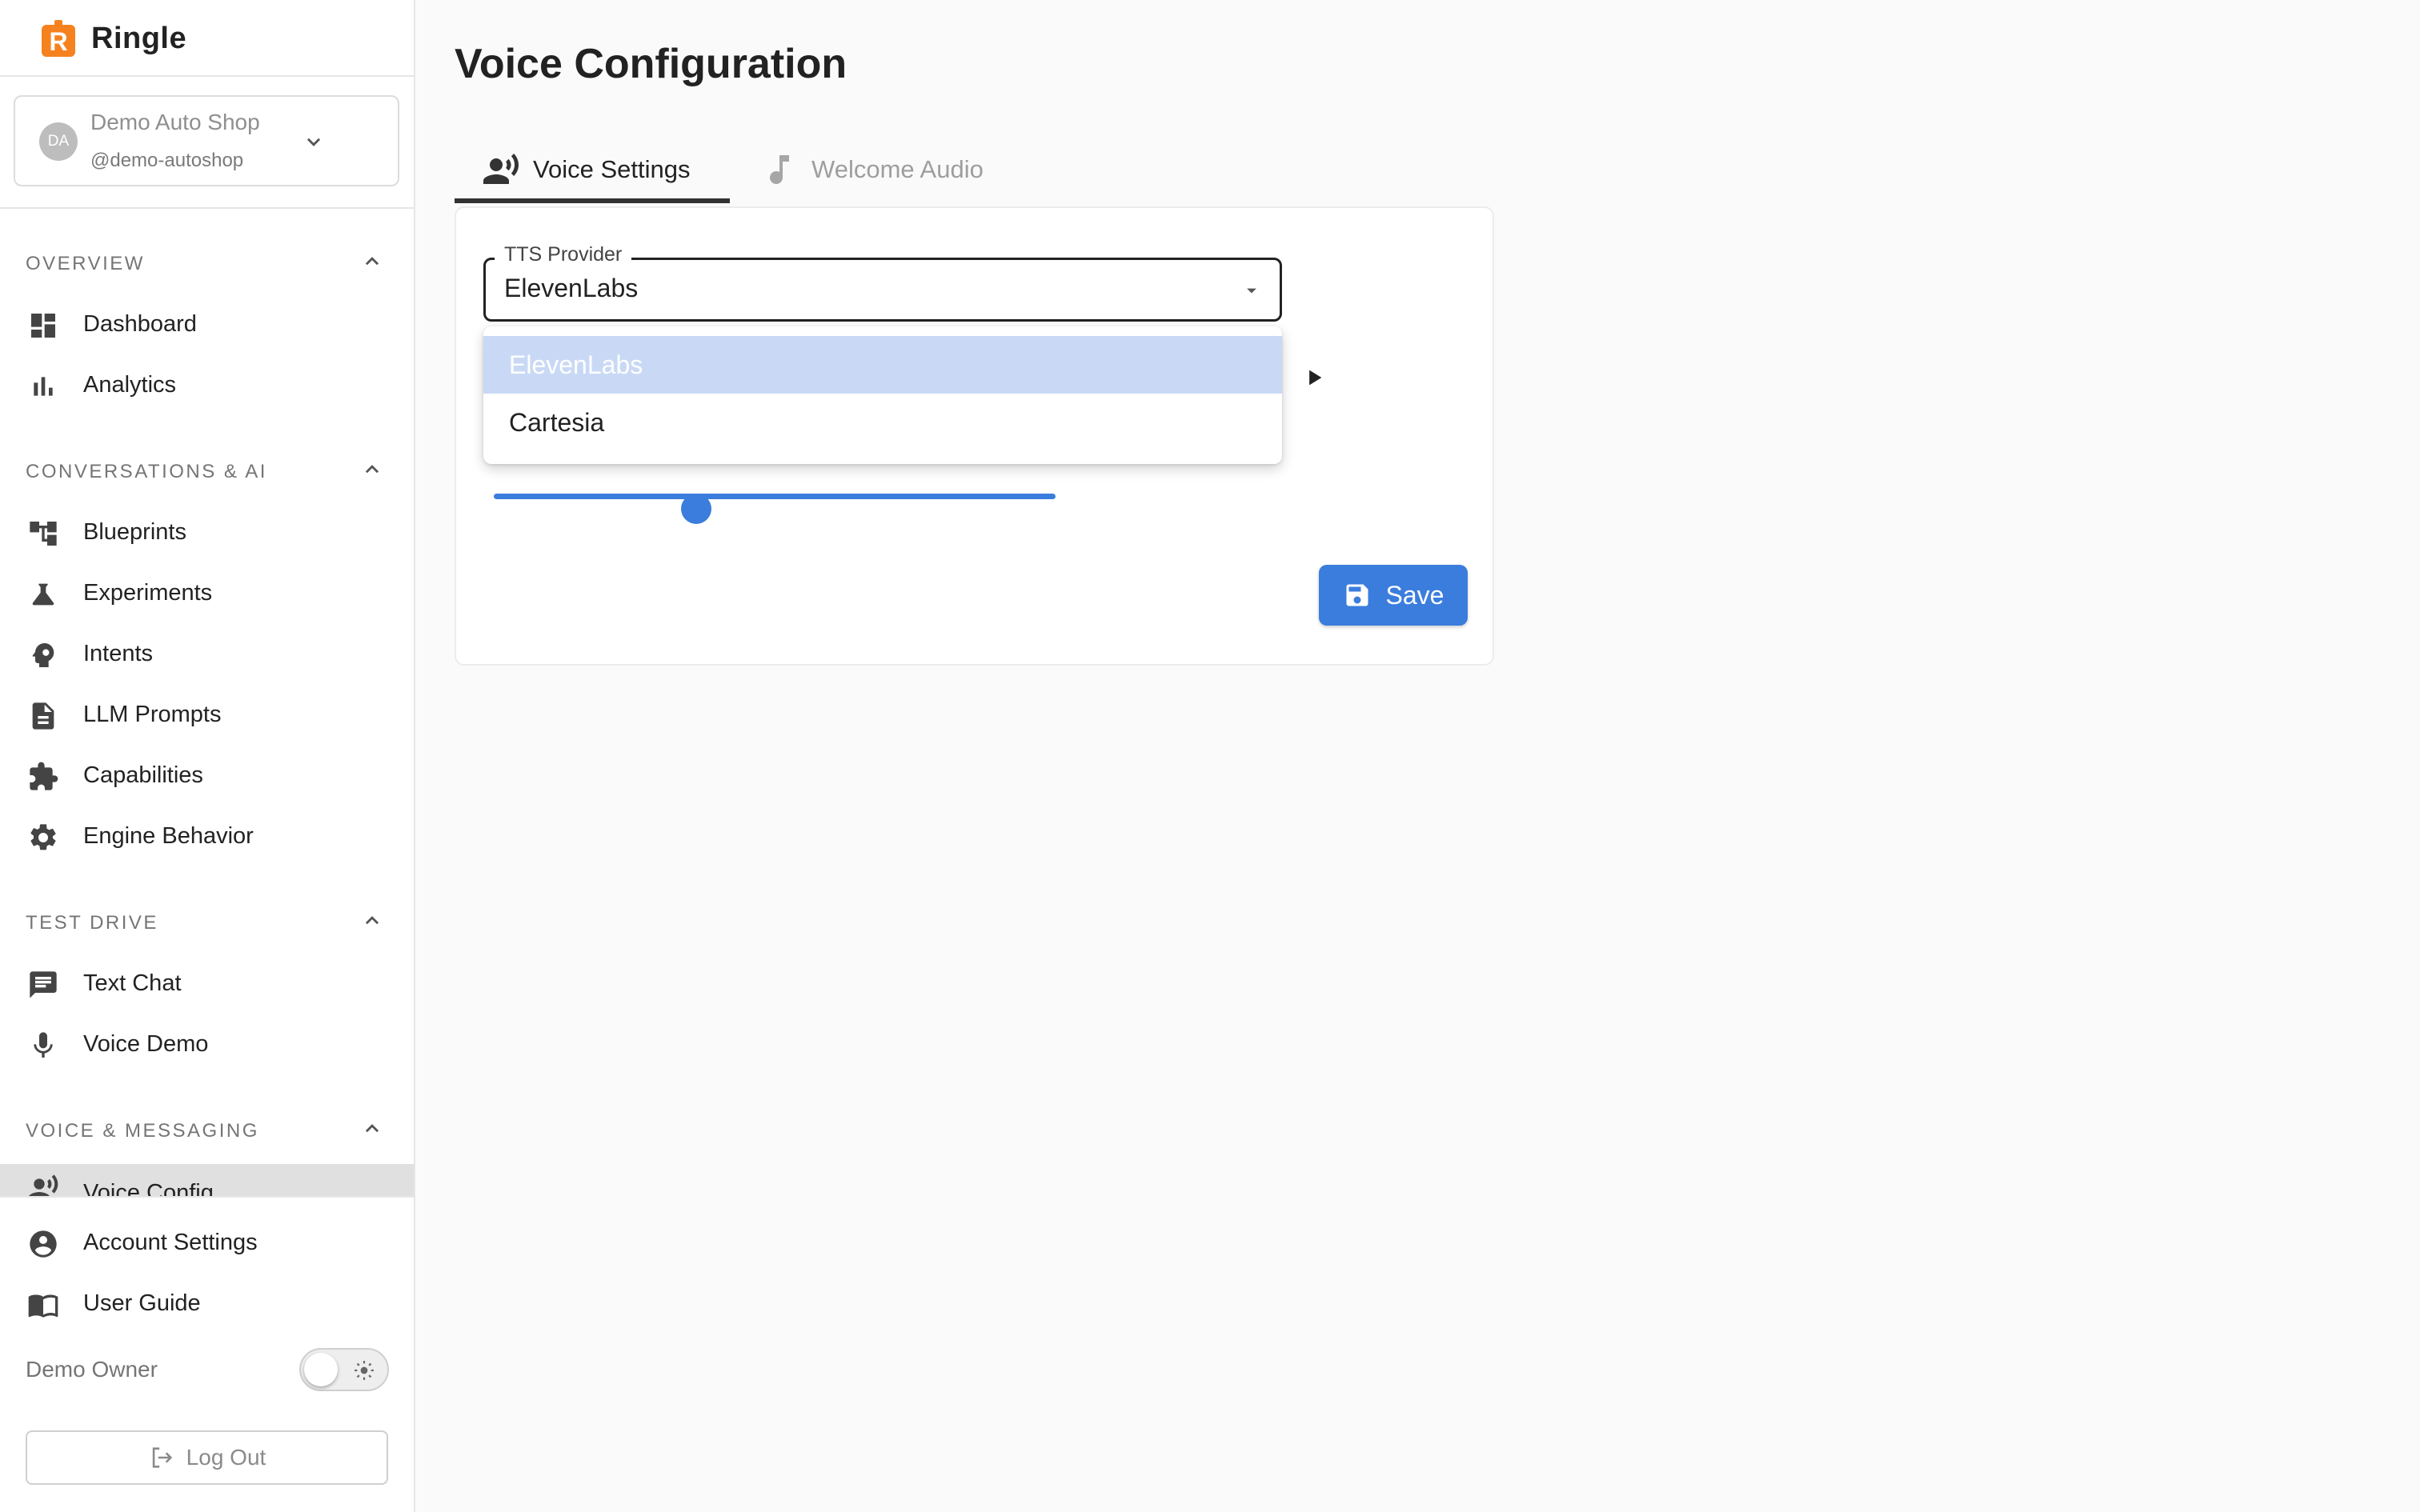 This screenshot has height=1512, width=2420. What do you see at coordinates (162, 1457) in the screenshot?
I see `logout-icon` at bounding box center [162, 1457].